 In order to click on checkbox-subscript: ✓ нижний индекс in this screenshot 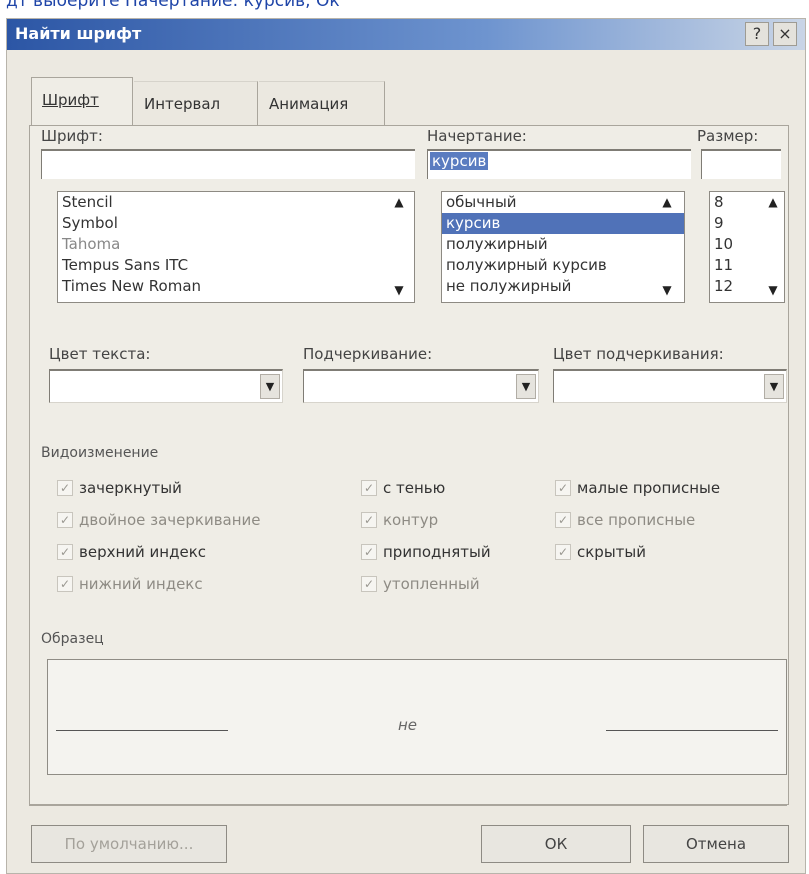, I will do `click(130, 584)`.